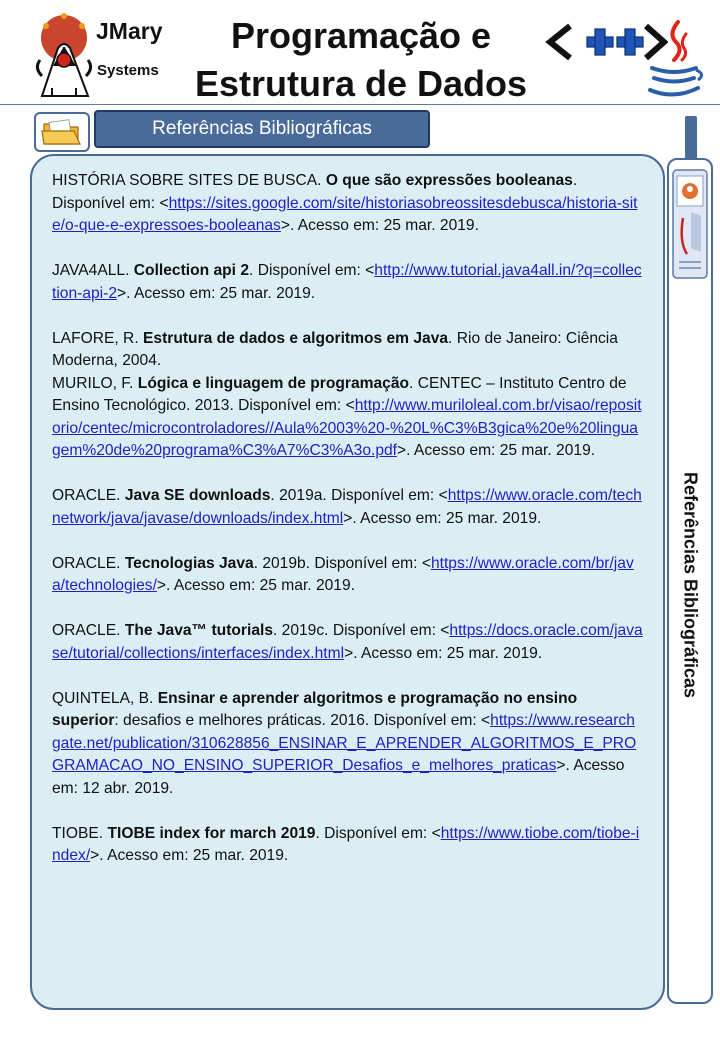  What do you see at coordinates (361, 35) in the screenshot?
I see `page-title-line-1: Programação e` at bounding box center [361, 35].